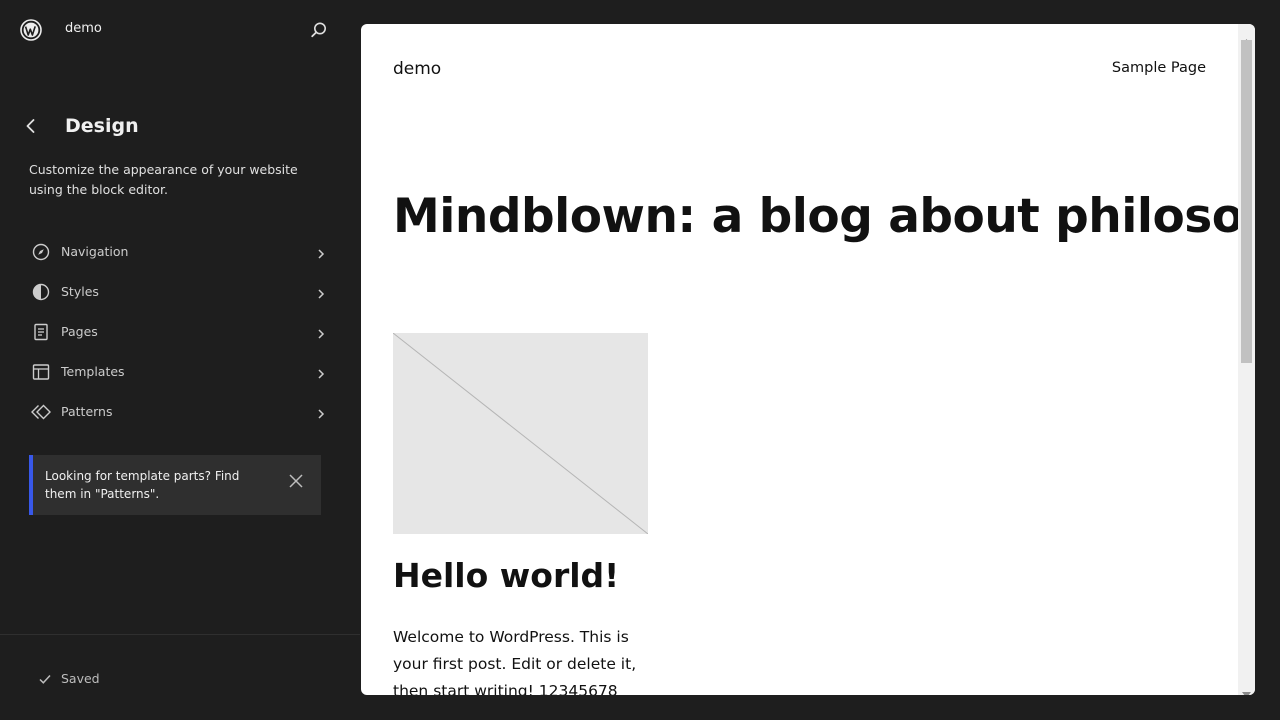  What do you see at coordinates (41, 372) in the screenshot?
I see `layout-icon` at bounding box center [41, 372].